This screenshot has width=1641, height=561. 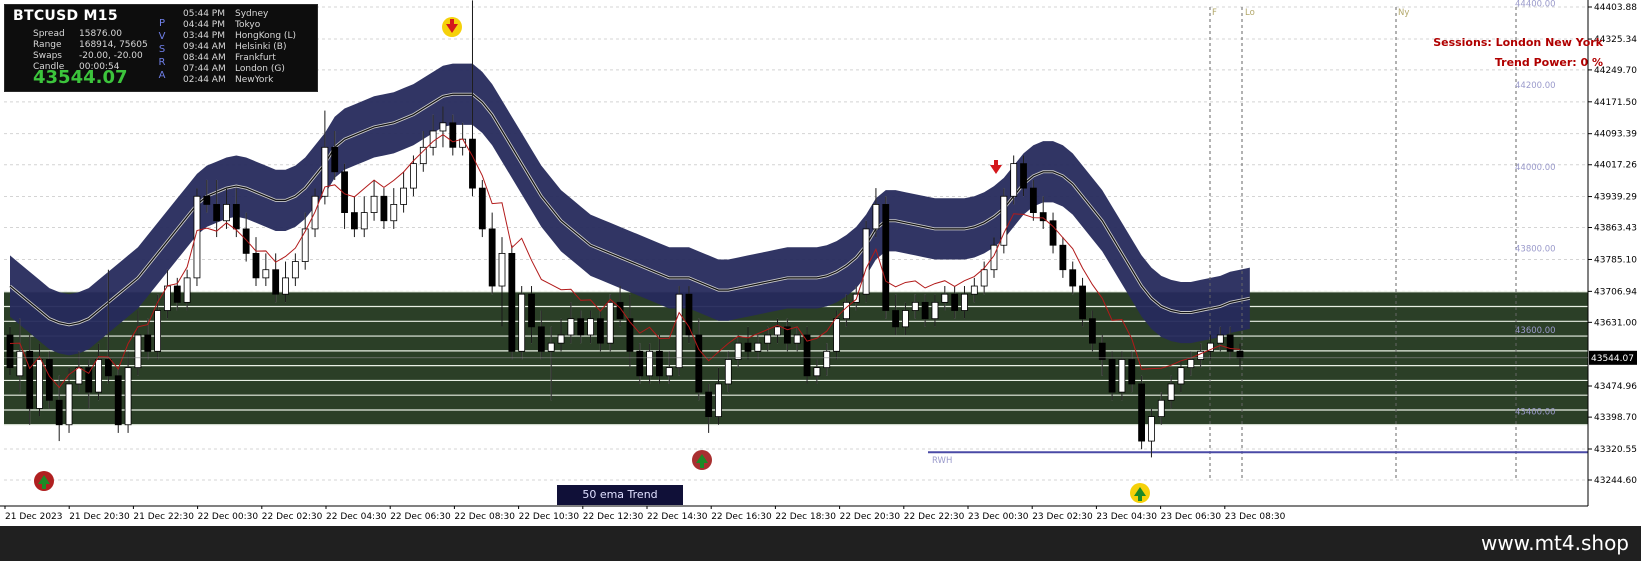 What do you see at coordinates (1615, 418) in the screenshot?
I see `y-tick-label: 43398.70` at bounding box center [1615, 418].